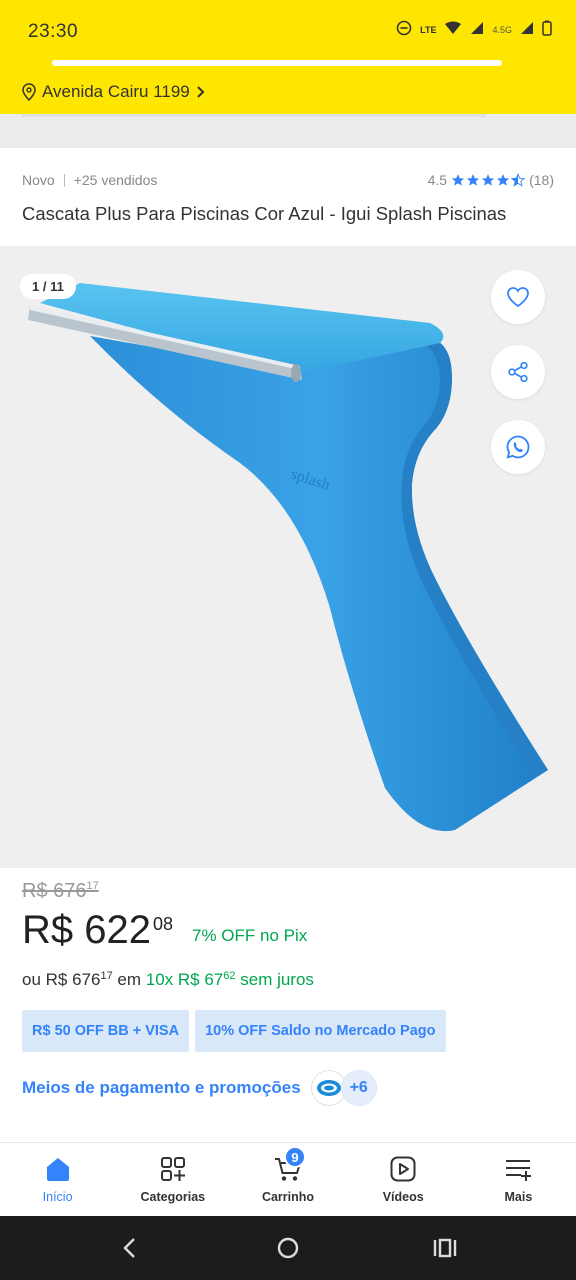 Image resolution: width=576 pixels, height=1280 pixels. I want to click on recents-icon, so click(445, 1250).